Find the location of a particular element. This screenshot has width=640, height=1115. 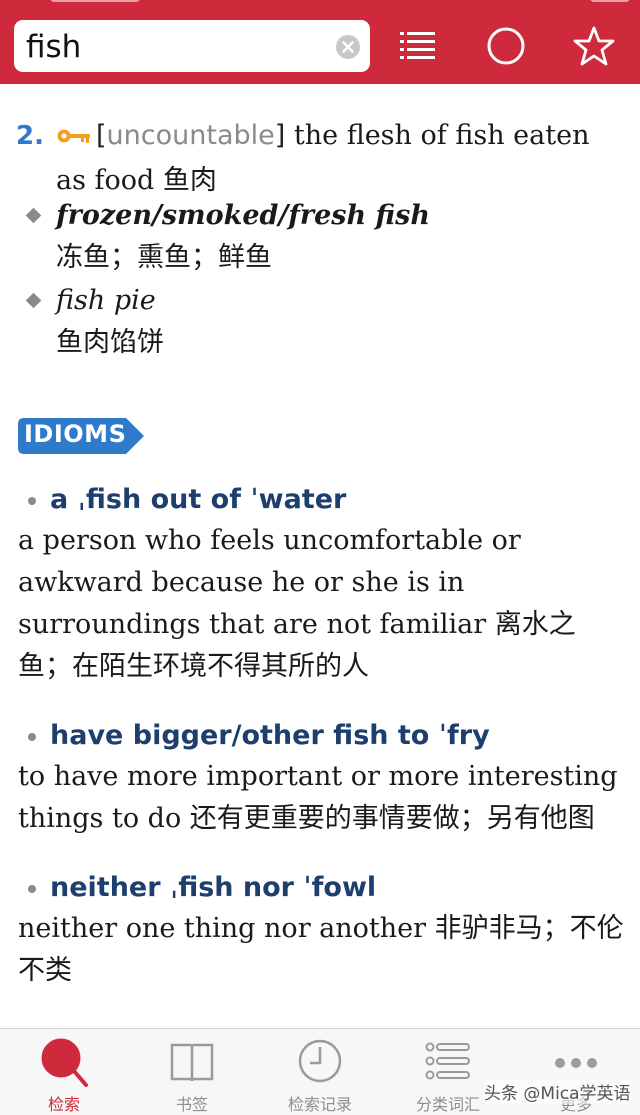

tab-label: 检索记录 is located at coordinates (319, 1104).